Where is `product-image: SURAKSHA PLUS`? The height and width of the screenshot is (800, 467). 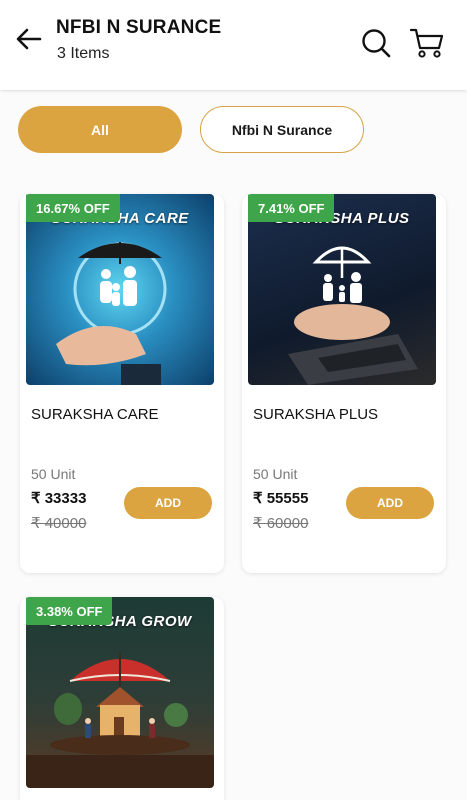
product-image: SURAKSHA PLUS is located at coordinates (342, 289).